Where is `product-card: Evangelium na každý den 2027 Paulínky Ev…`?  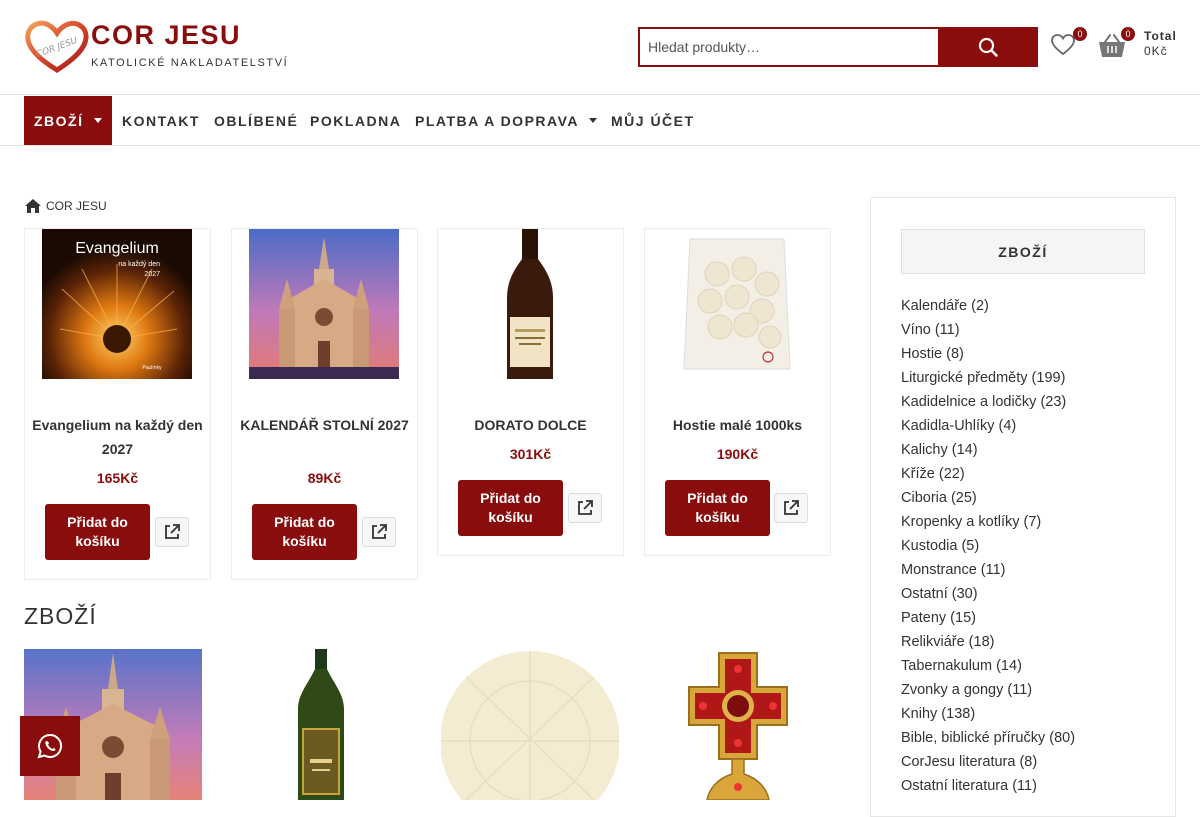
product-card: Evangelium na každý den 2027 Paulínky Ev… is located at coordinates (117, 404).